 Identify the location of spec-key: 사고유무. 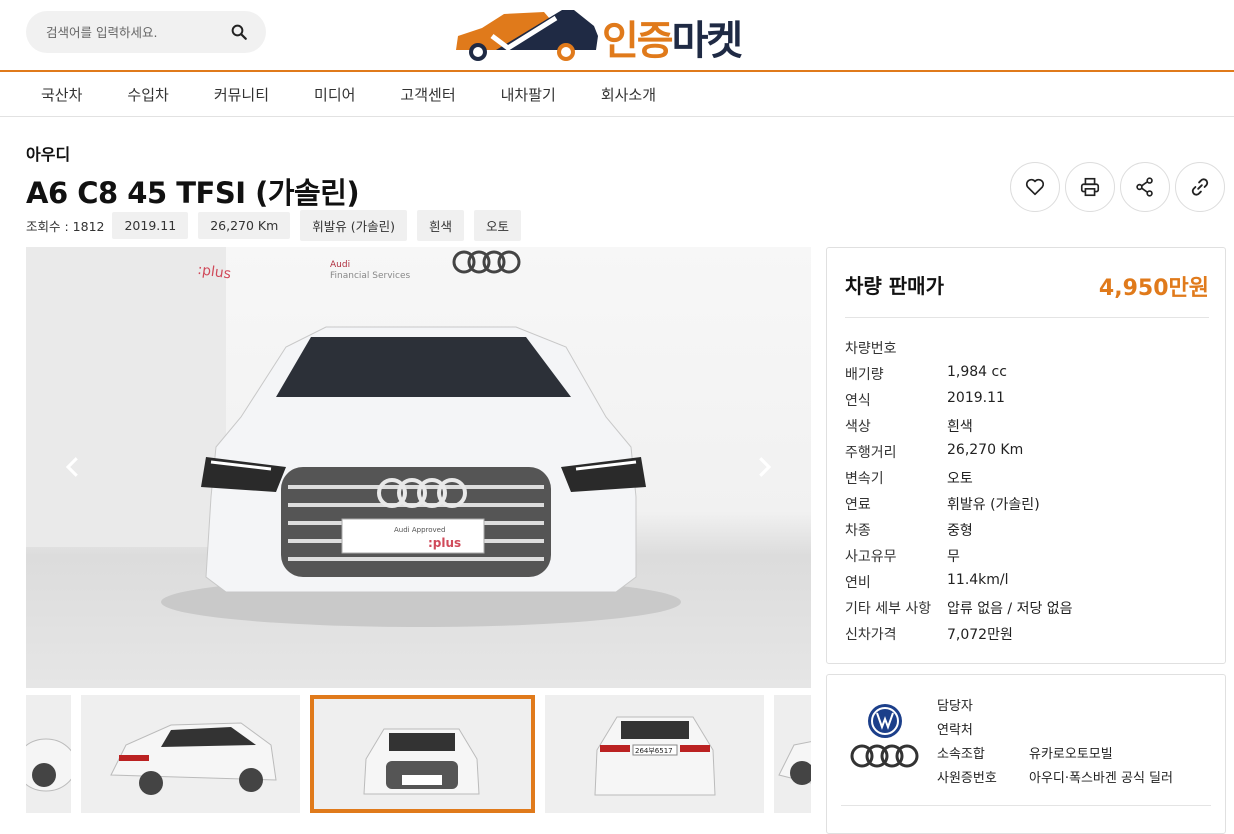
(871, 557).